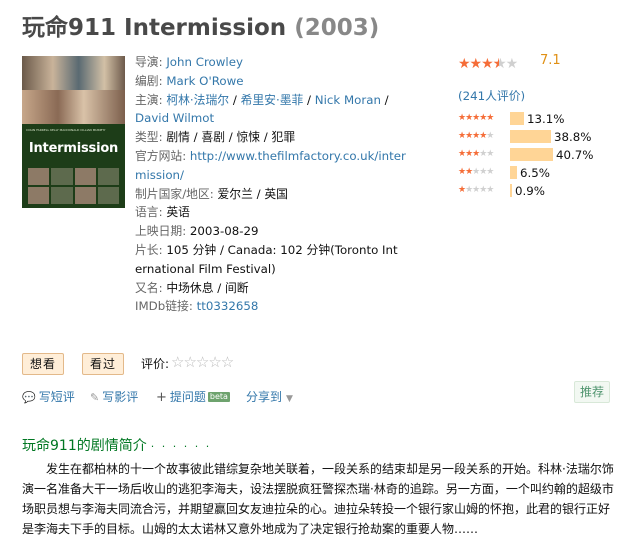 The width and height of the screenshot is (638, 545). I want to click on release-label: 上映日期:, so click(161, 231).